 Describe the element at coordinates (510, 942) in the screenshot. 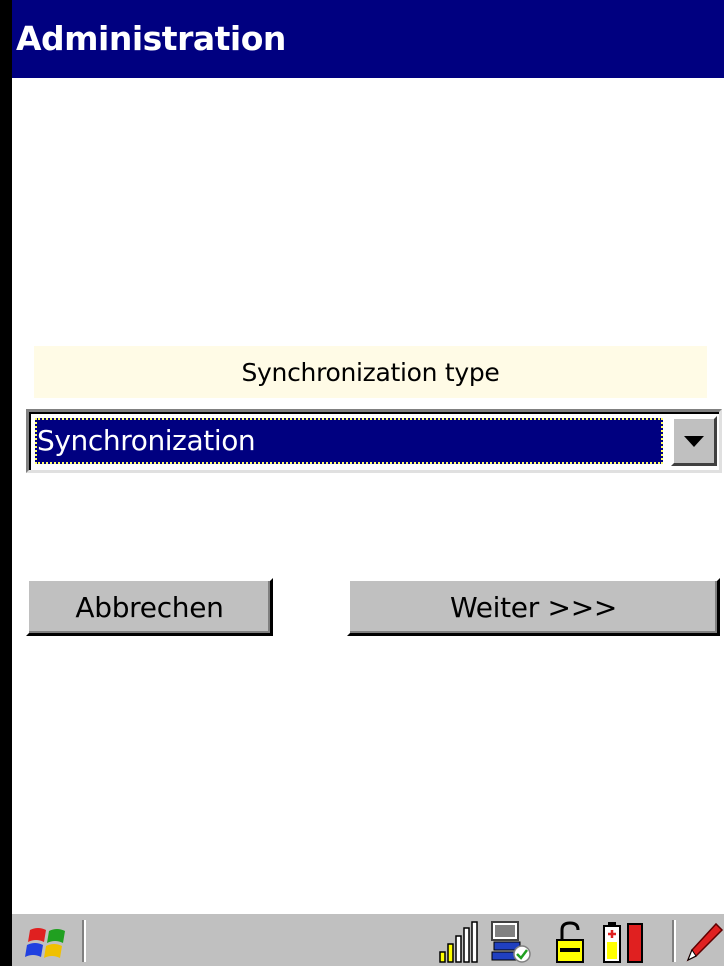

I see `network-sync-icon` at that location.